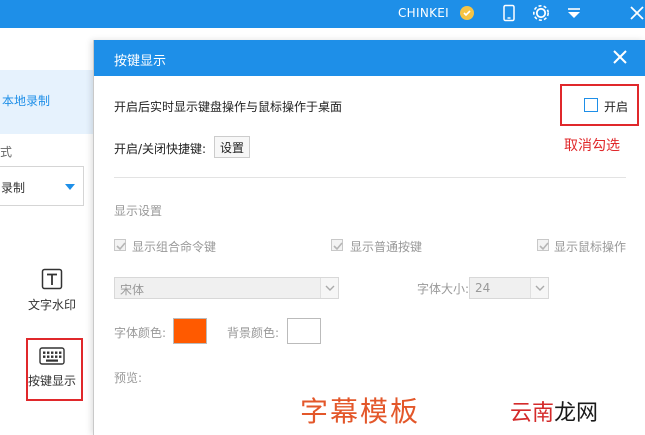 This screenshot has height=435, width=645. I want to click on title-bar: CHINKEI, so click(322, 14).